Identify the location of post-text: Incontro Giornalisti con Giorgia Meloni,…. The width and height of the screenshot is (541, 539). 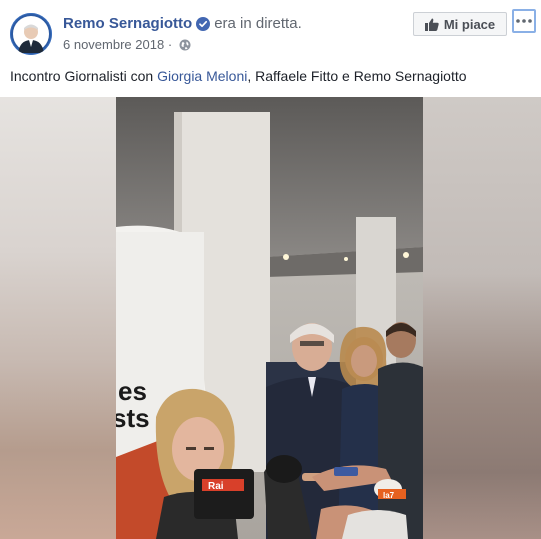
(238, 76).